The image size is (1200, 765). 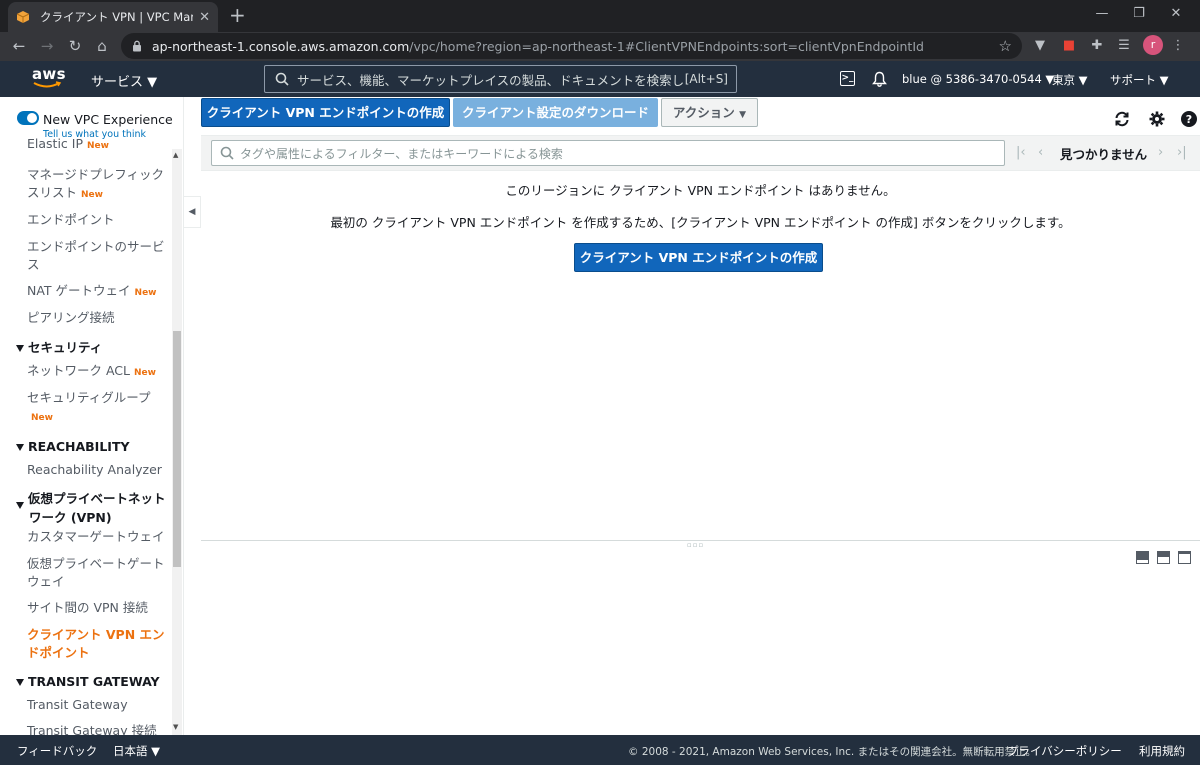 I want to click on sidebar-item-transit-gateways: Transit Gateway, so click(x=97, y=705).